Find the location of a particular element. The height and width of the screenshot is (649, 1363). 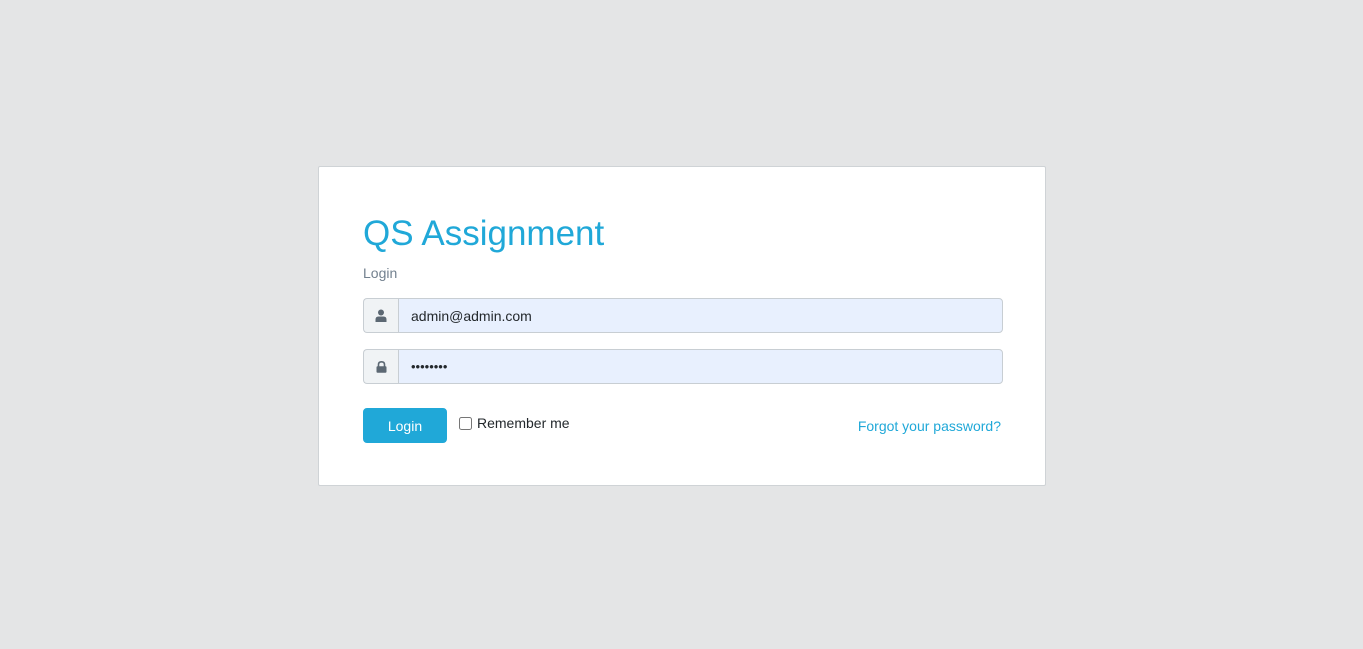

password-input-group is located at coordinates (683, 366).